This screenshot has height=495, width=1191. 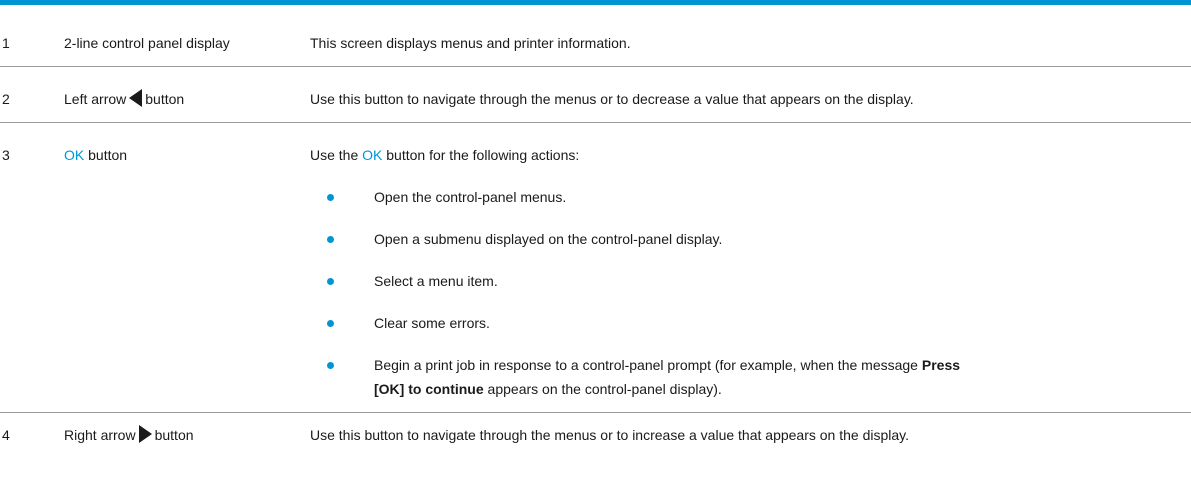 What do you see at coordinates (429, 389) in the screenshot?
I see `message-text: [OK] to continue` at bounding box center [429, 389].